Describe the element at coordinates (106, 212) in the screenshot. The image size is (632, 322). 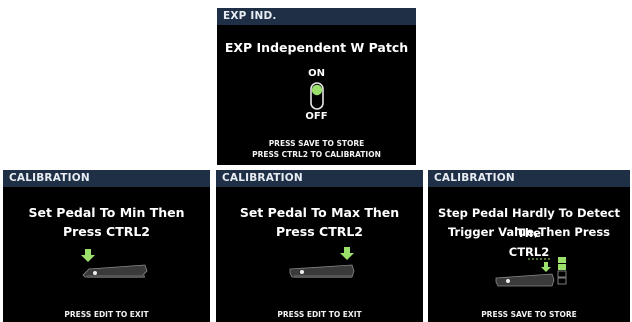
I see `instruction-line-1: Set Pedal To Min Then` at that location.